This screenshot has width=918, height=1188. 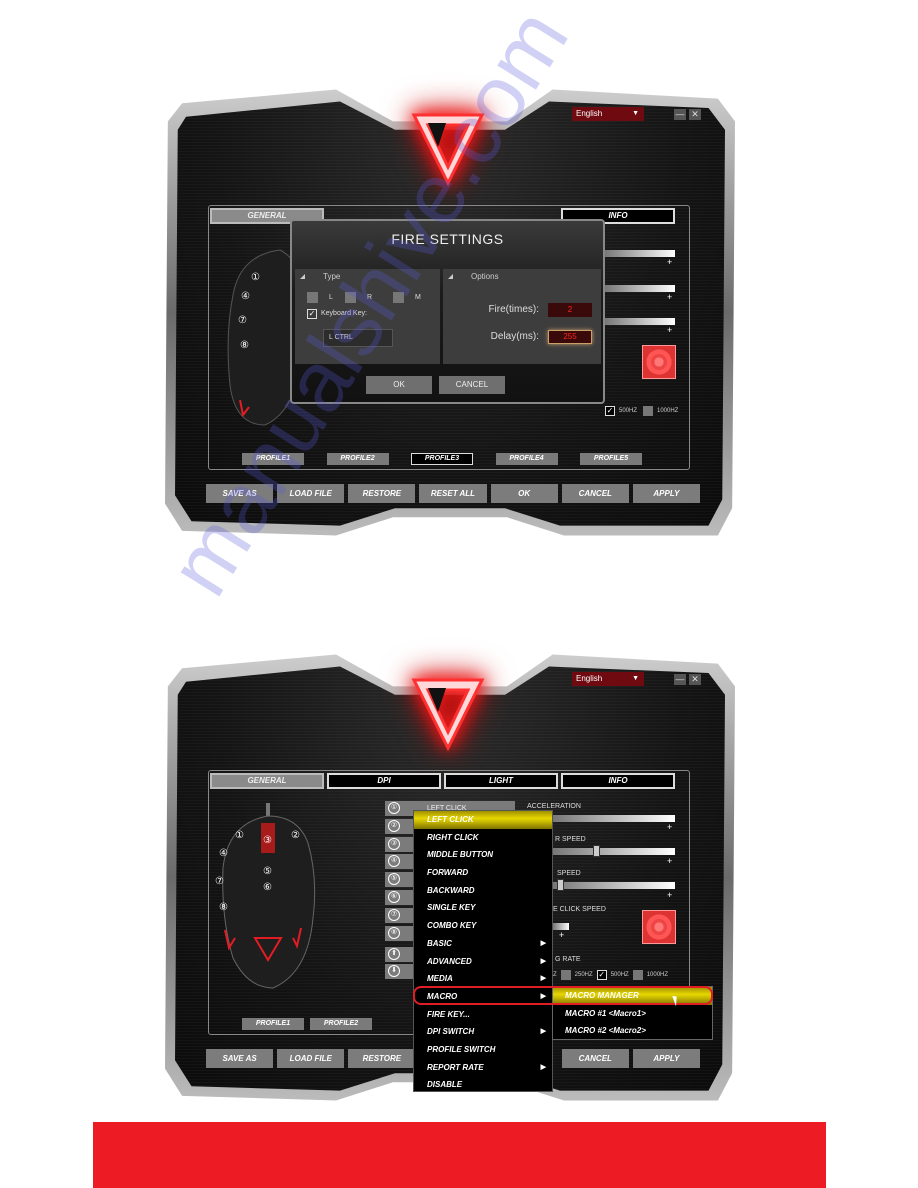 What do you see at coordinates (526, 459) in the screenshot?
I see `profile-4-button: PROFILE4` at bounding box center [526, 459].